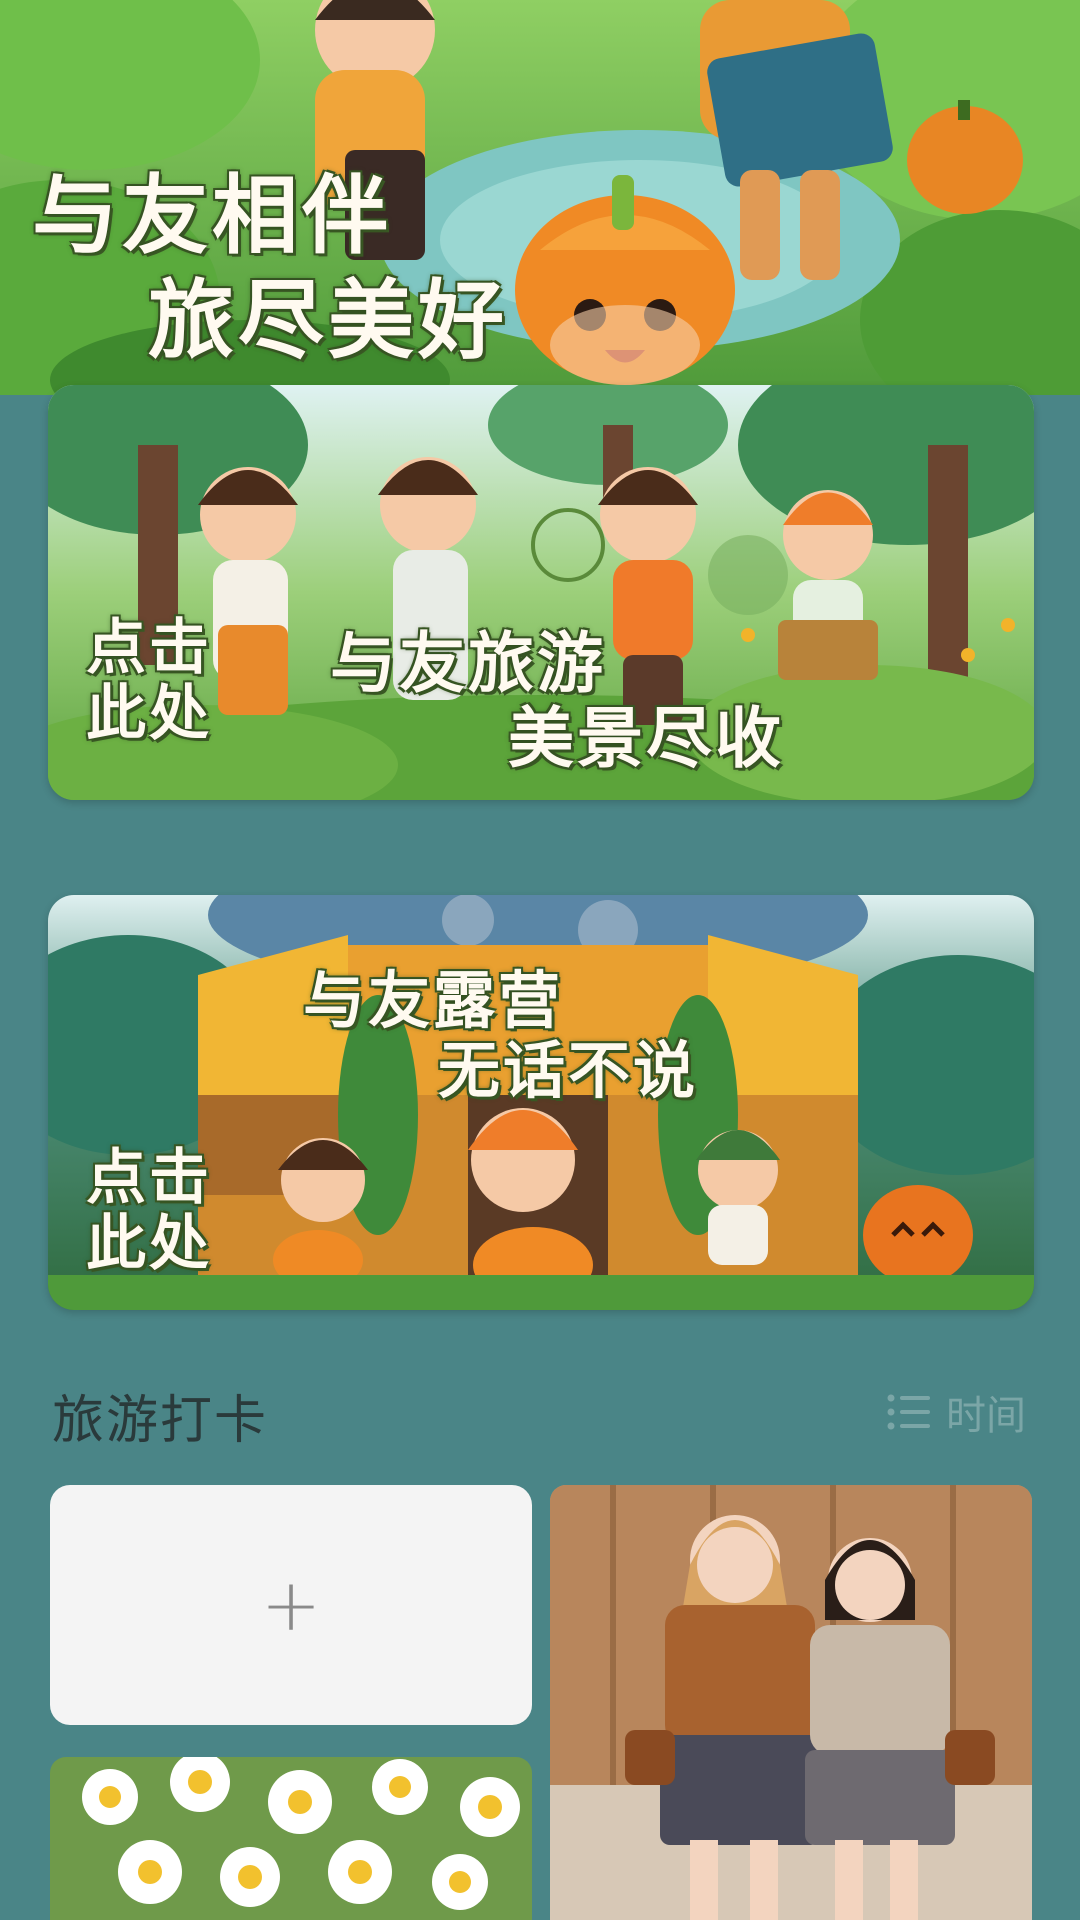  What do you see at coordinates (328, 321) in the screenshot?
I see `hero-title-line-2: 旅尽美好` at bounding box center [328, 321].